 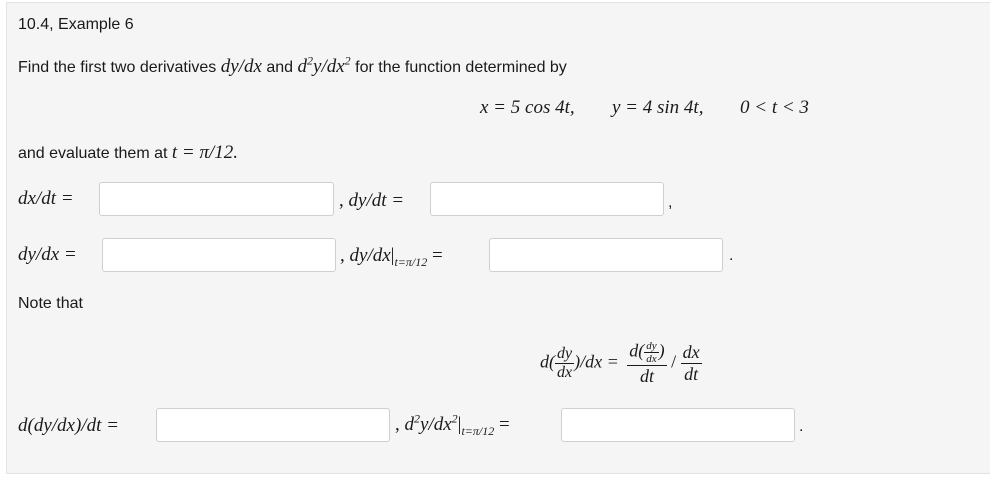 What do you see at coordinates (670, 202) in the screenshot?
I see `comma-2: ,` at bounding box center [670, 202].